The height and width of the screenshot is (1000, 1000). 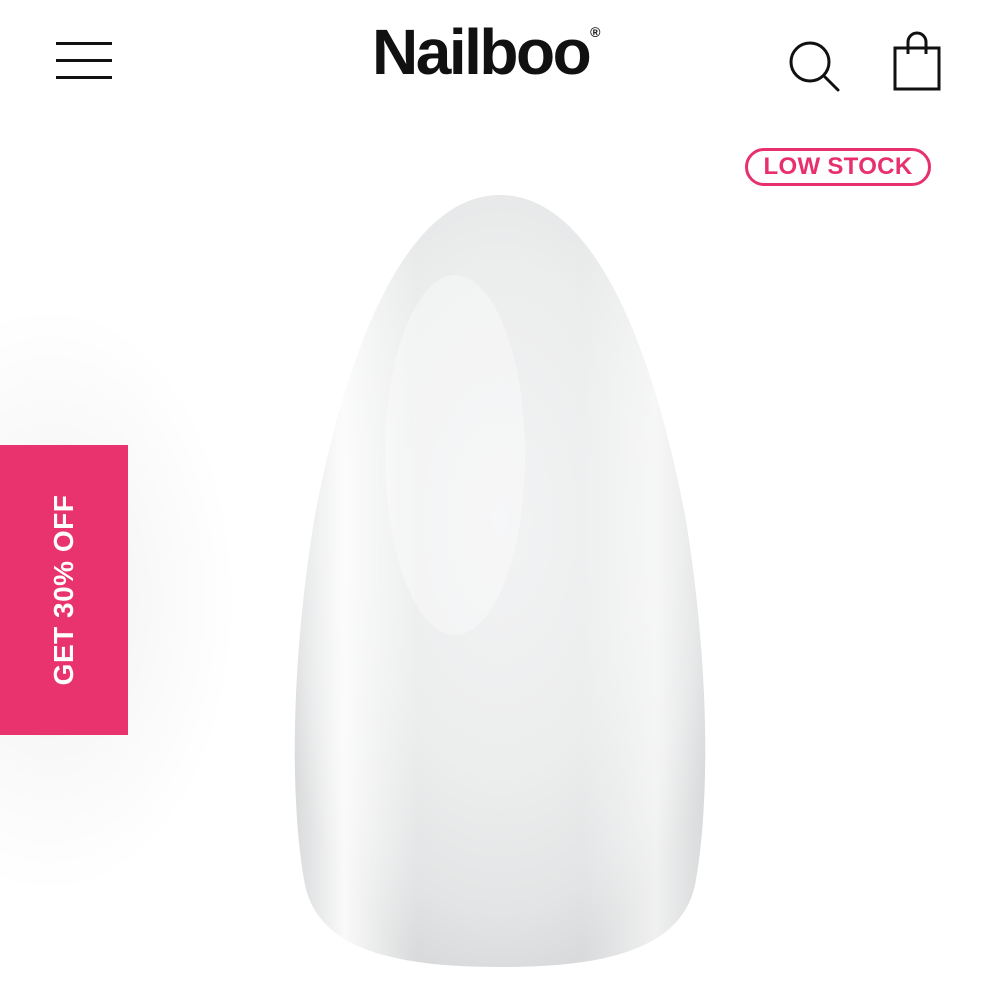 I want to click on menu-bar-bottom, so click(x=84, y=77).